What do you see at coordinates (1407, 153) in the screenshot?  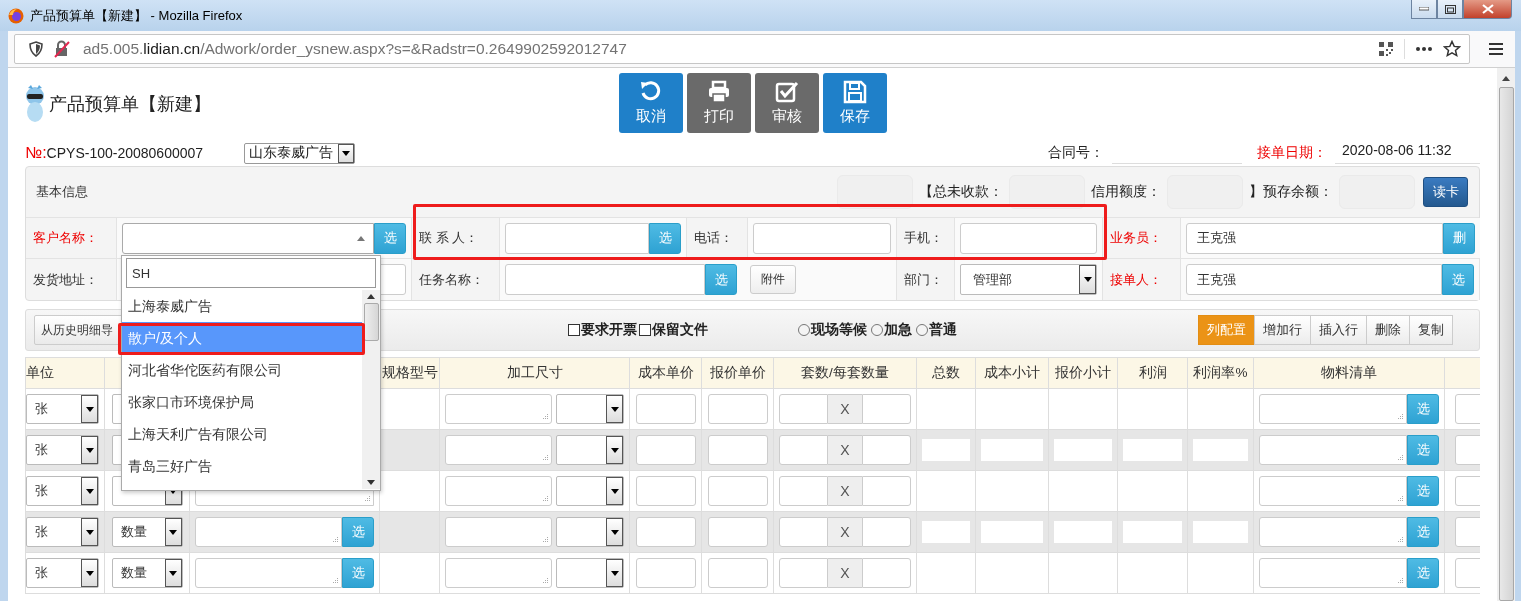 I see `date-field: 2020-08-06 11:32` at bounding box center [1407, 153].